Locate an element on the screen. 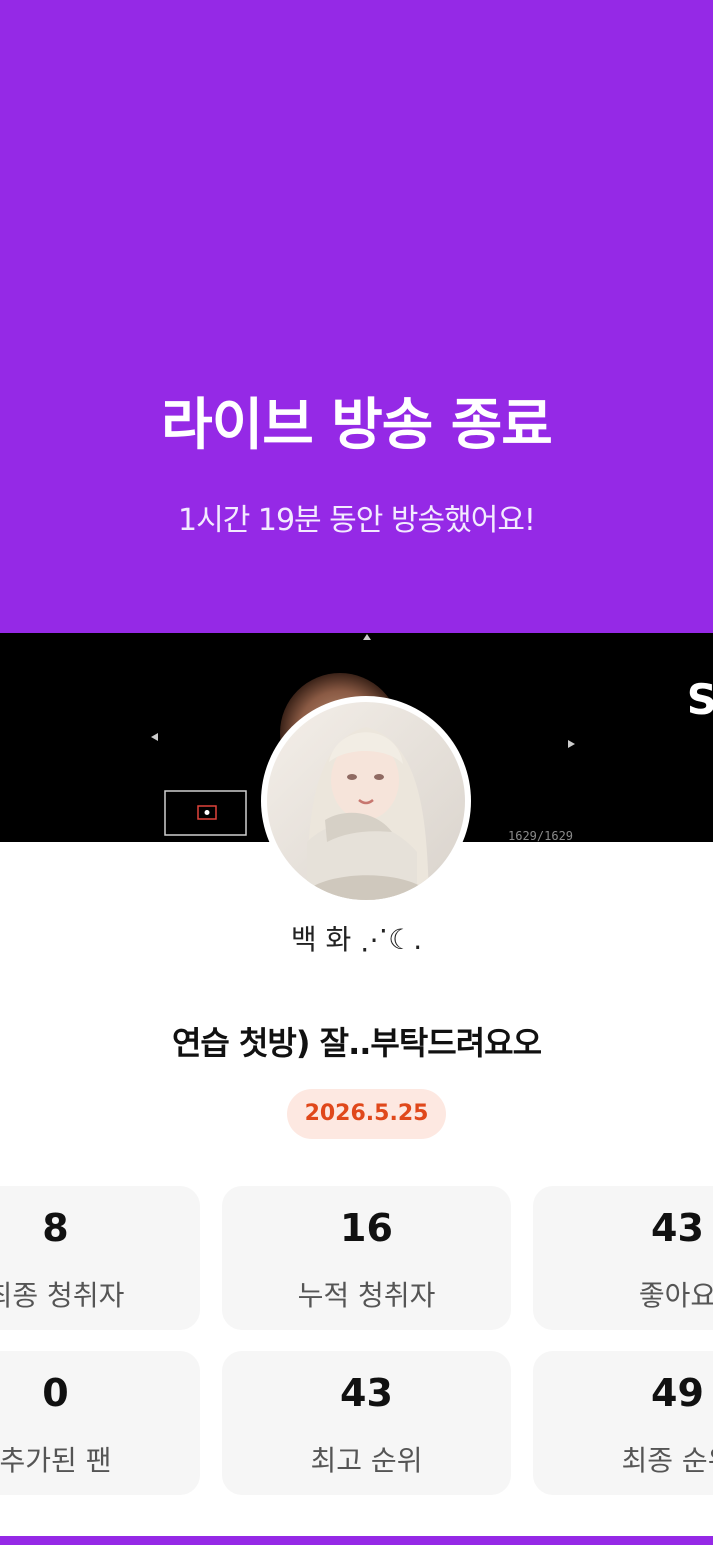 The image size is (713, 1545). bottom-action-bar is located at coordinates (356, 1540).